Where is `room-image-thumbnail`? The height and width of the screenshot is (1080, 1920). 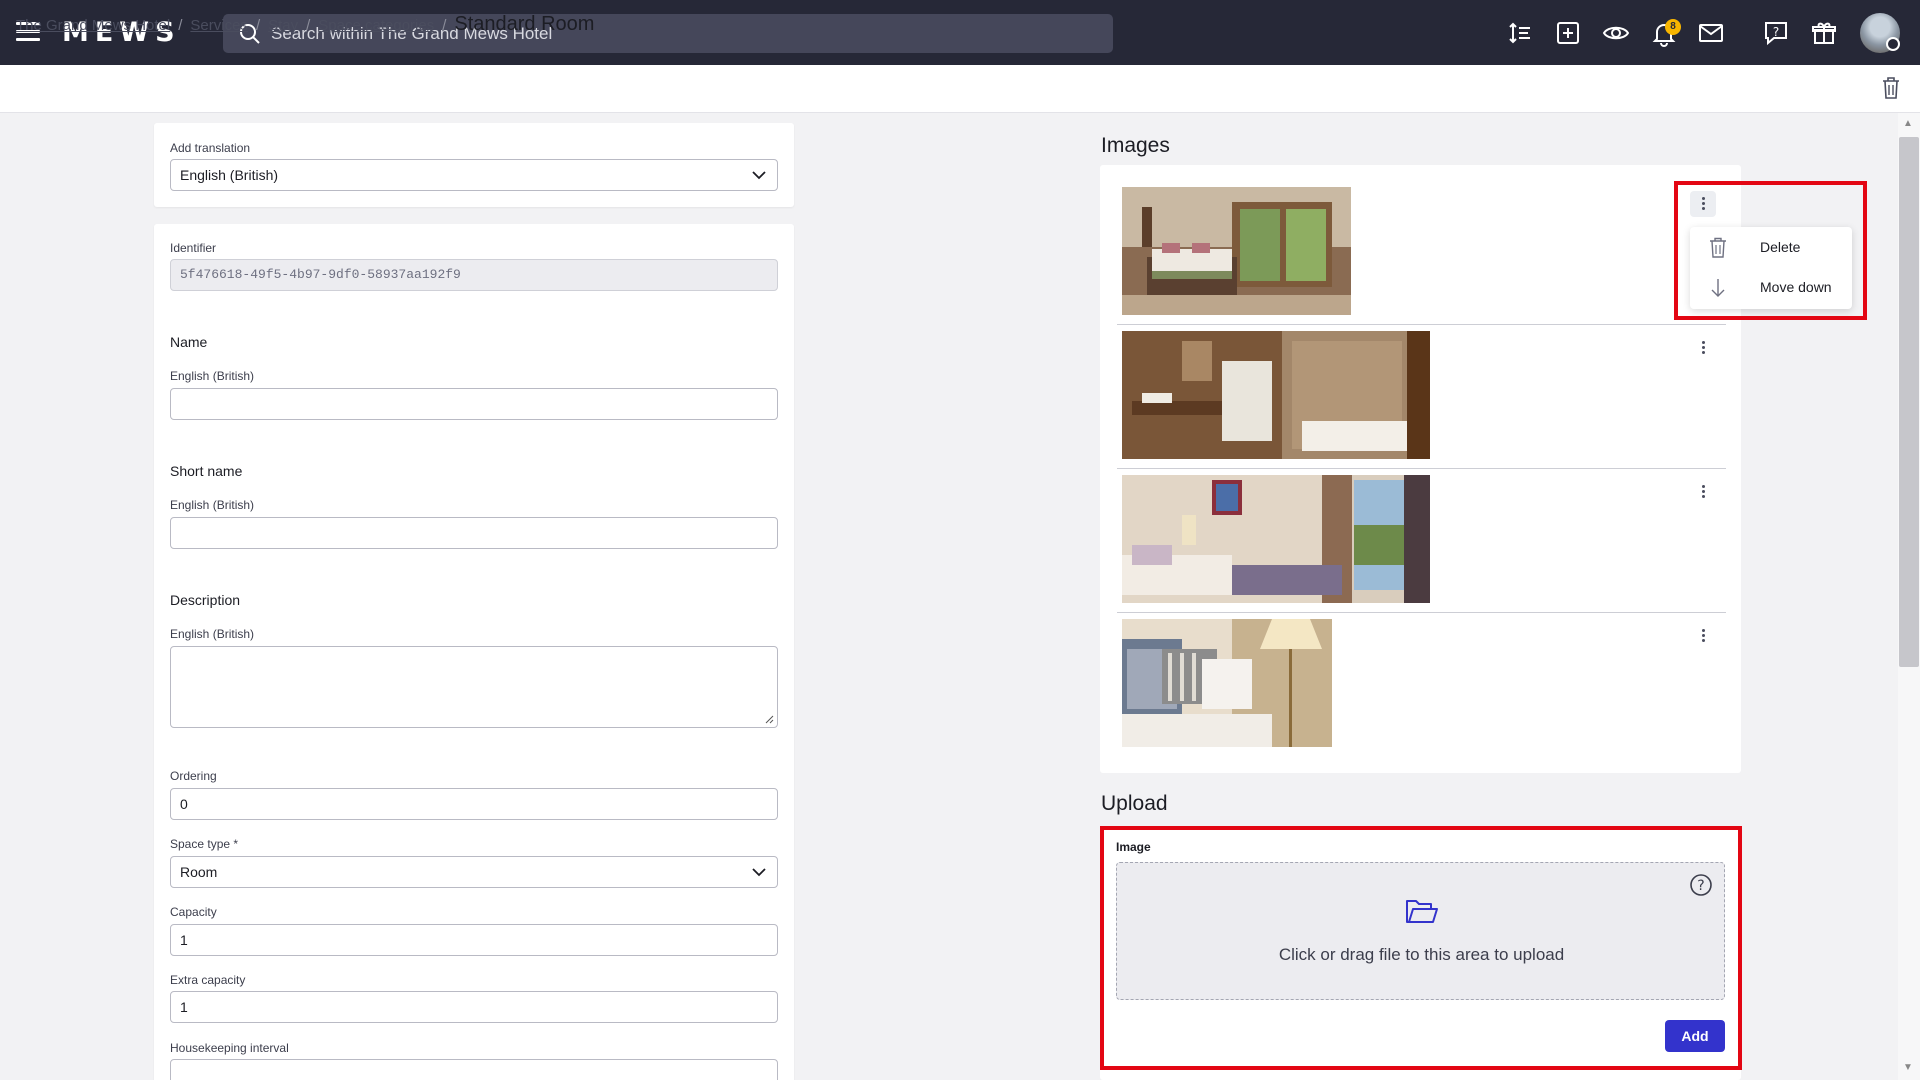 room-image-thumbnail is located at coordinates (1236, 251).